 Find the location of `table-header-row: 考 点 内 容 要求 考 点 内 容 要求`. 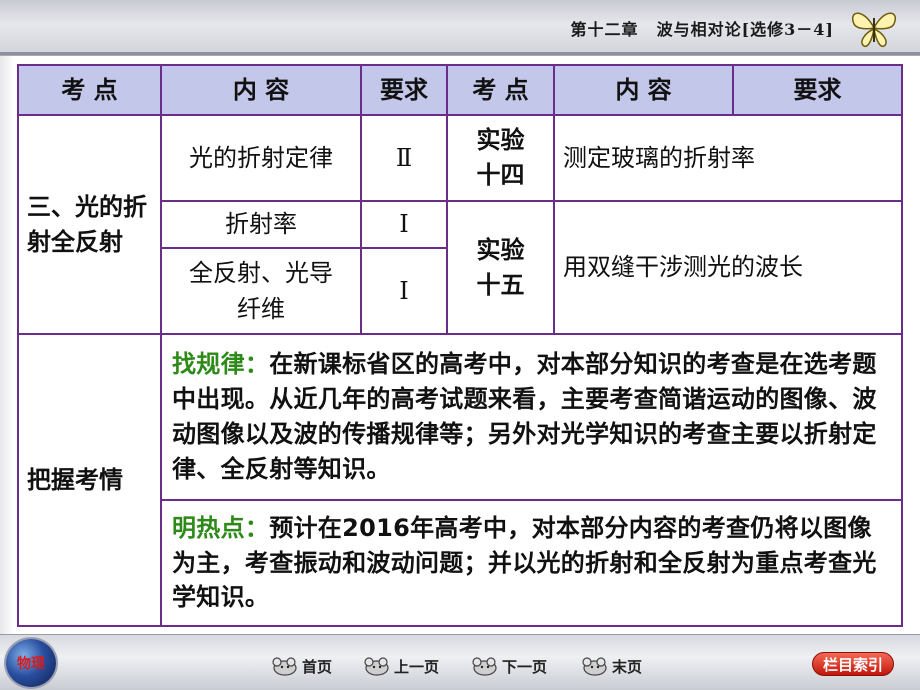

table-header-row: 考 点 内 容 要求 考 点 内 容 要求 is located at coordinates (460, 90).